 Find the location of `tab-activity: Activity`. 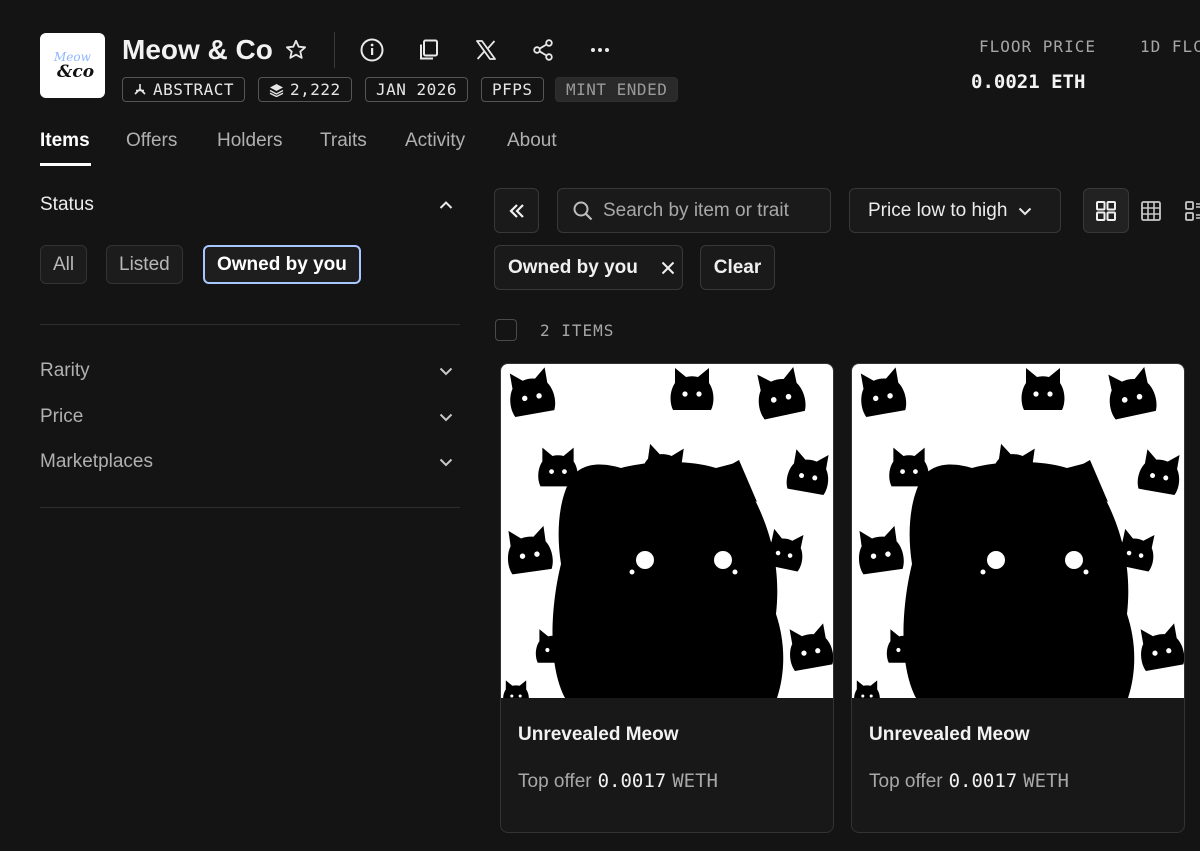

tab-activity: Activity is located at coordinates (435, 141).